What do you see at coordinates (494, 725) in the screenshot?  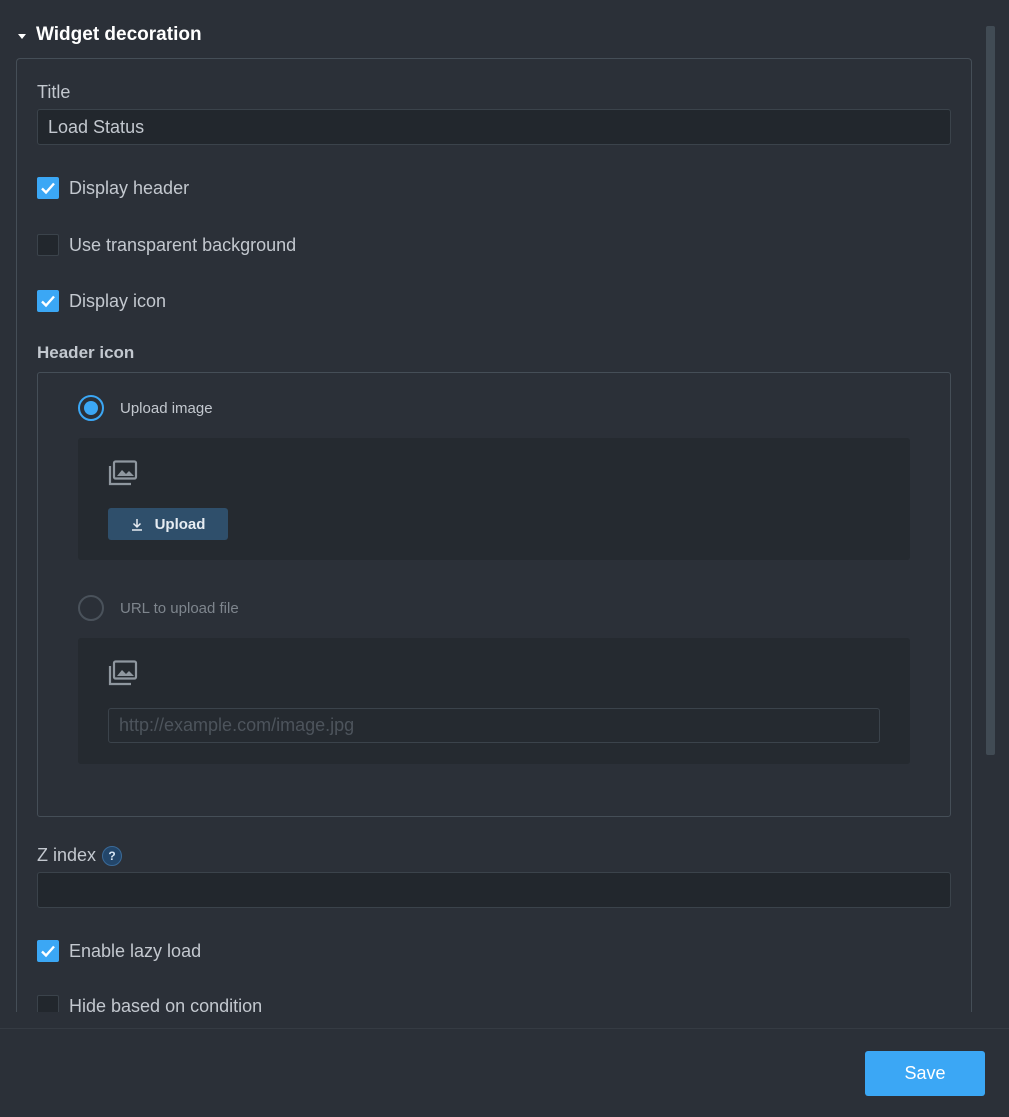 I see `image-url-input` at bounding box center [494, 725].